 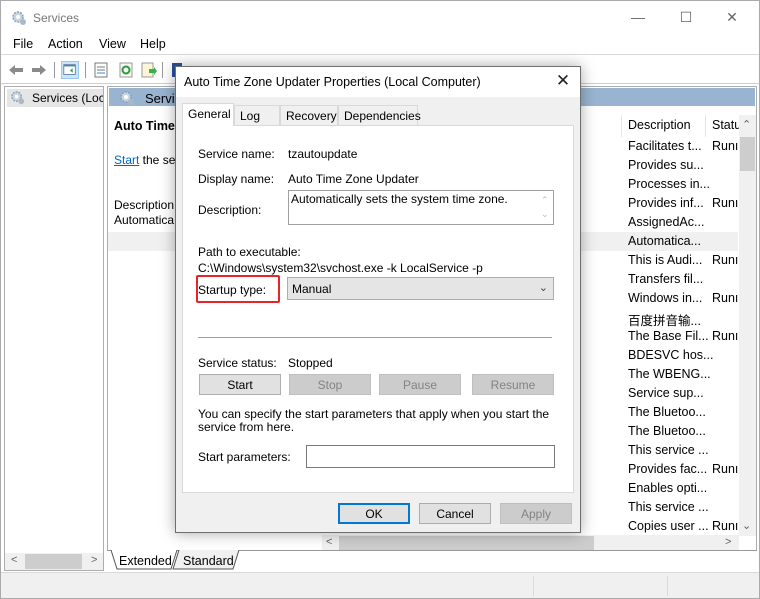 I want to click on service-status-label: Service status:, so click(x=237, y=363).